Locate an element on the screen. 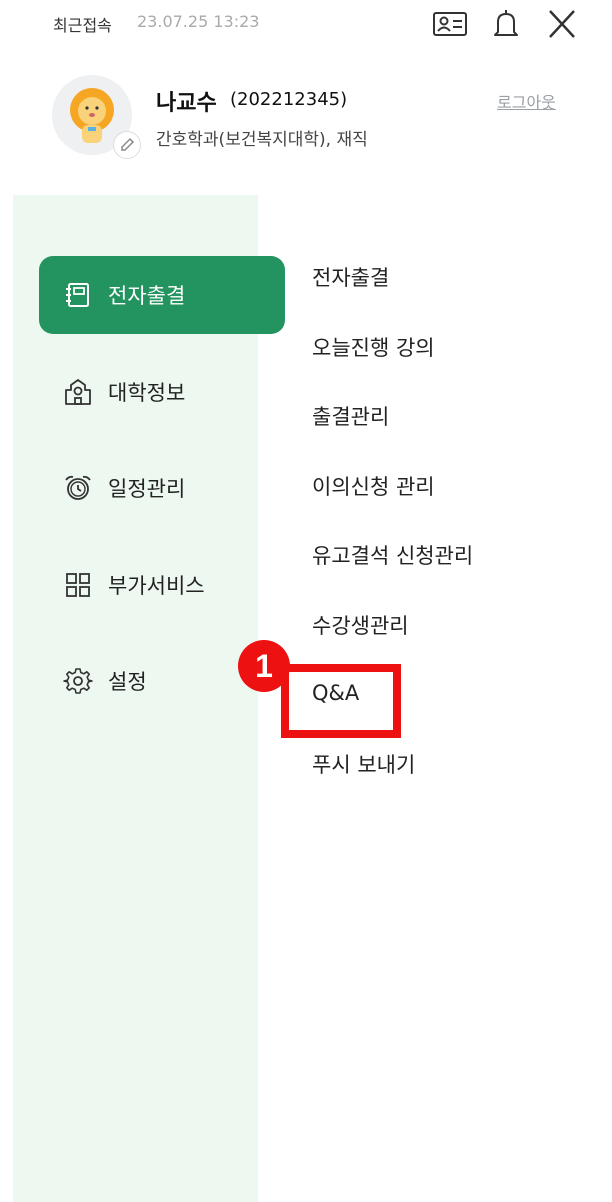  user-id: (202212345) is located at coordinates (289, 99).